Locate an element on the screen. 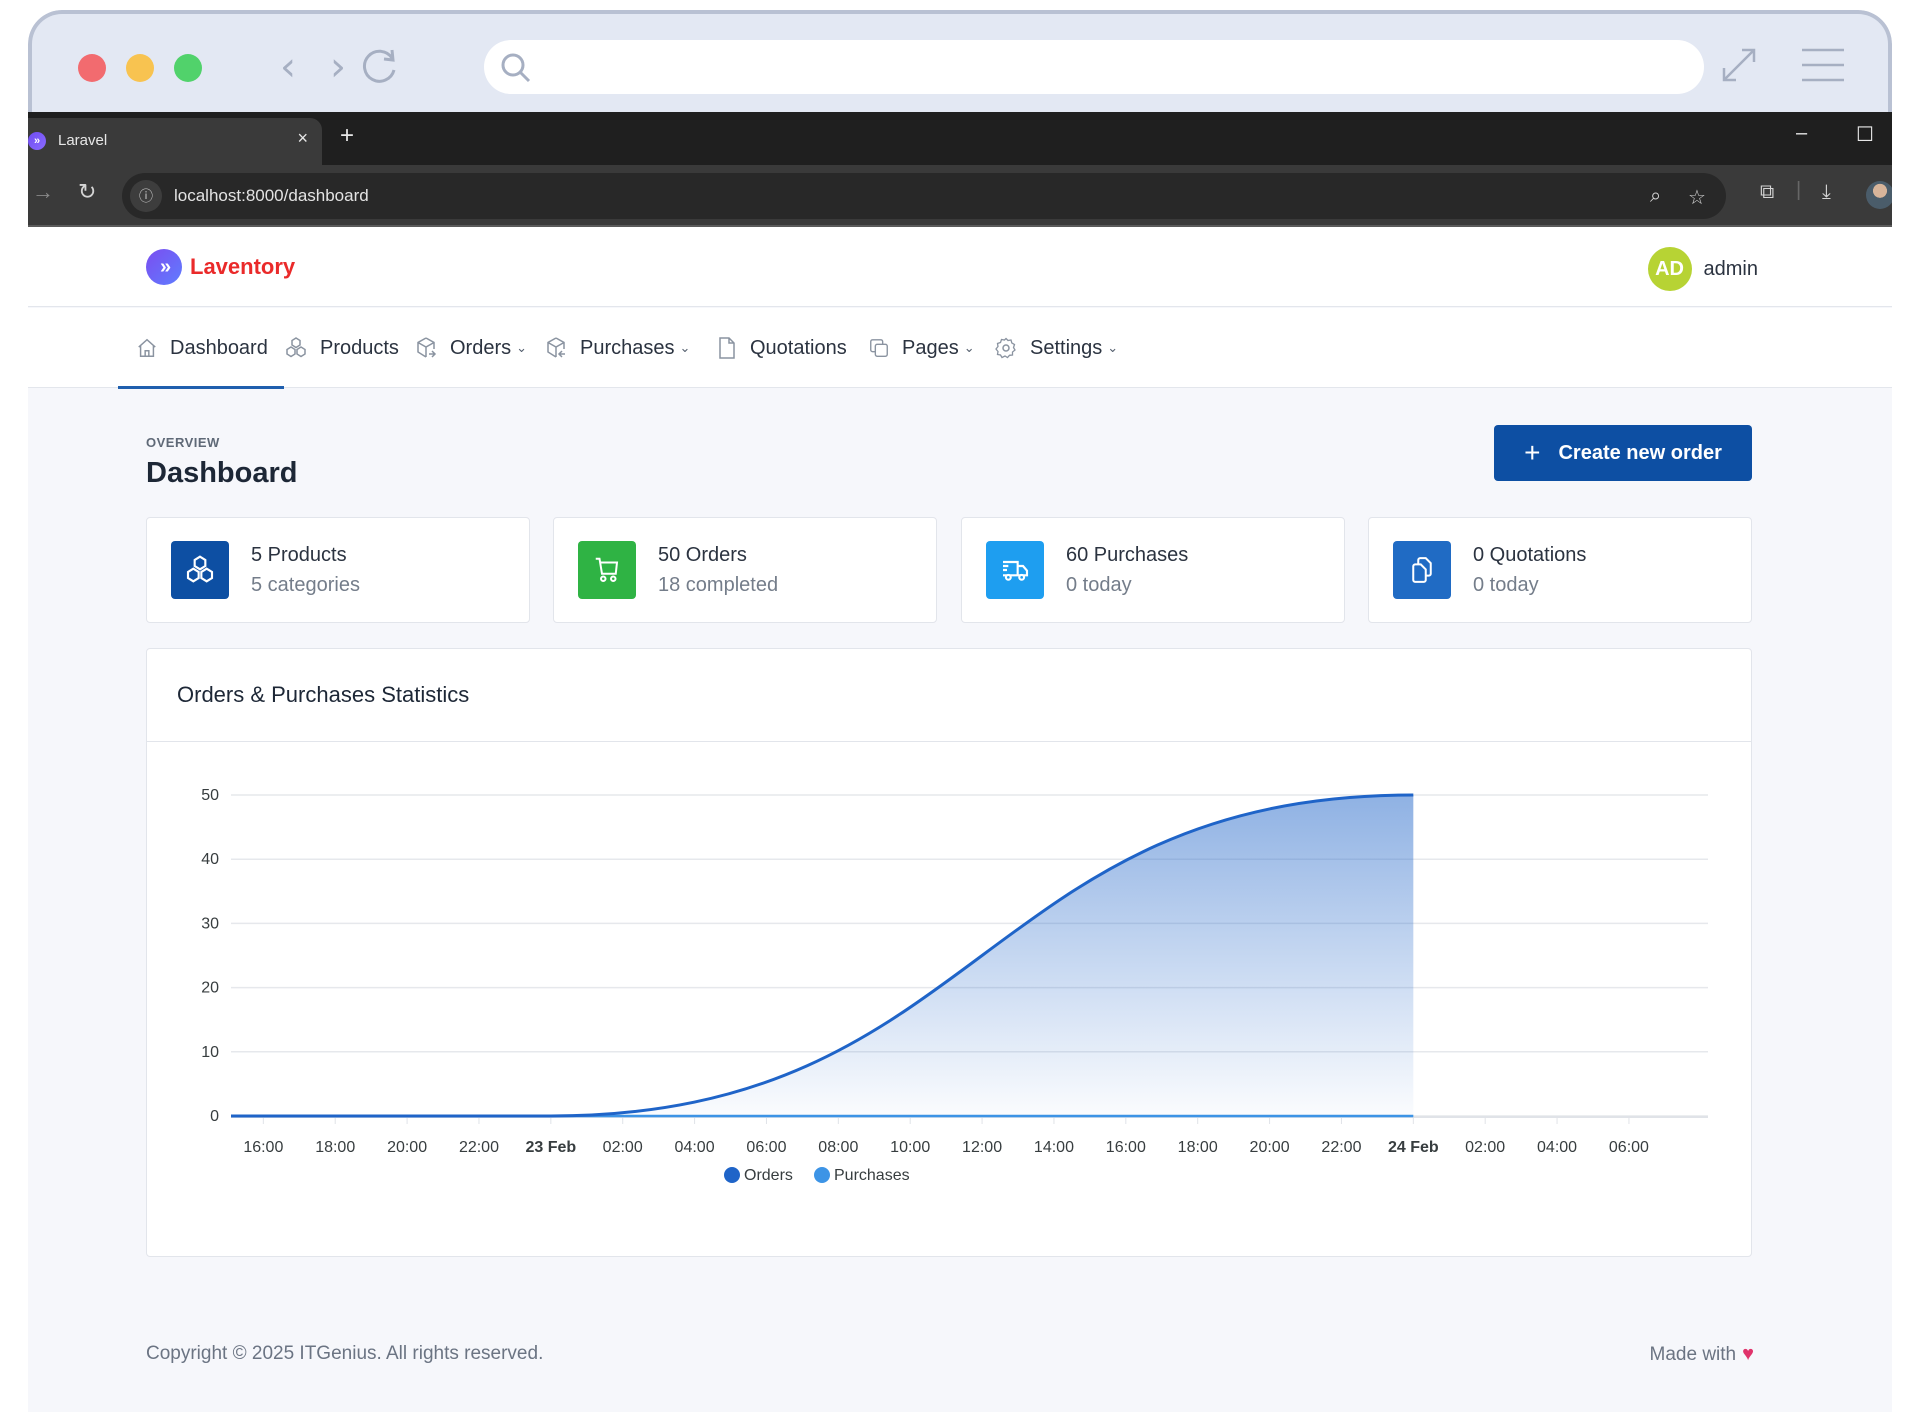 The height and width of the screenshot is (1420, 1920). nav-label: Dashboard is located at coordinates (219, 347).